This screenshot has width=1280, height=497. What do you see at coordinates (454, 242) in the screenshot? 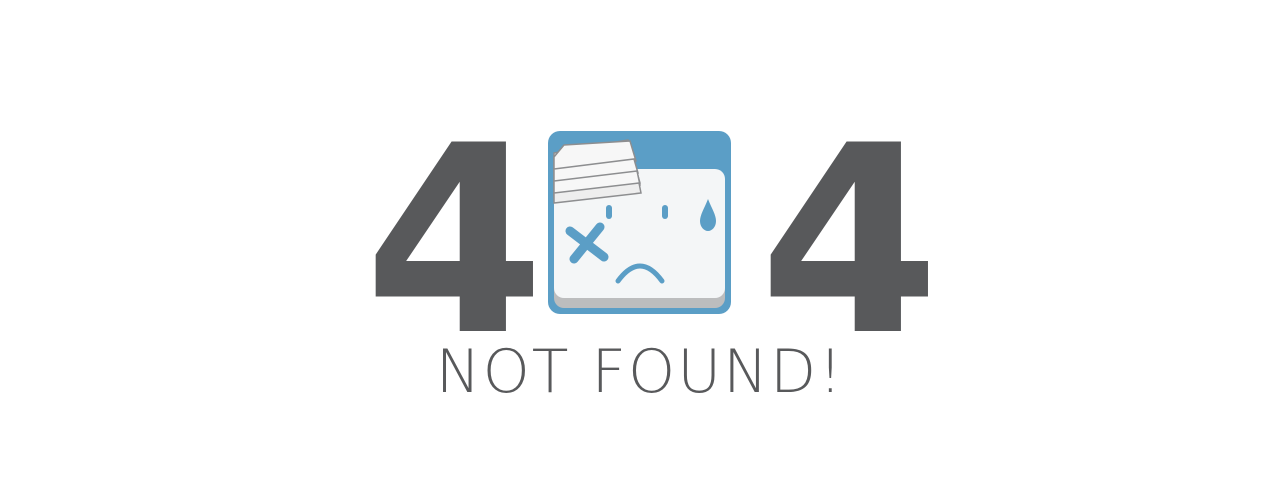
I see `error-digit-left: 4` at bounding box center [454, 242].